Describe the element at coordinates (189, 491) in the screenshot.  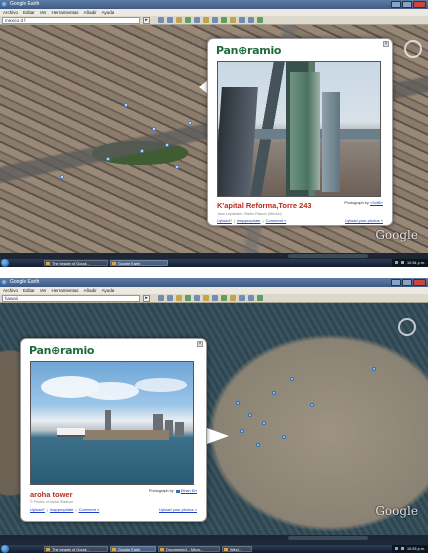
I see `photographer-link: Ethan KH` at that location.